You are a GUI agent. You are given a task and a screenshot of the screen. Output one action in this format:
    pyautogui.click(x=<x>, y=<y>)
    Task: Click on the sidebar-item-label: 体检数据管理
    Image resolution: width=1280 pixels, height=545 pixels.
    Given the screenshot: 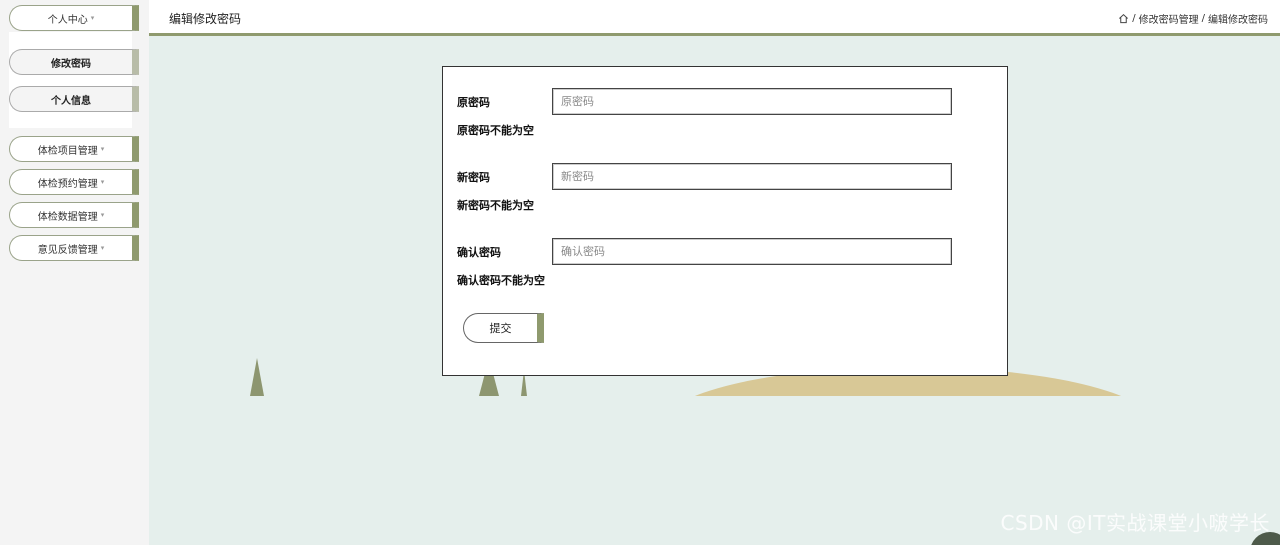 What is the action you would take?
    pyautogui.click(x=67, y=217)
    